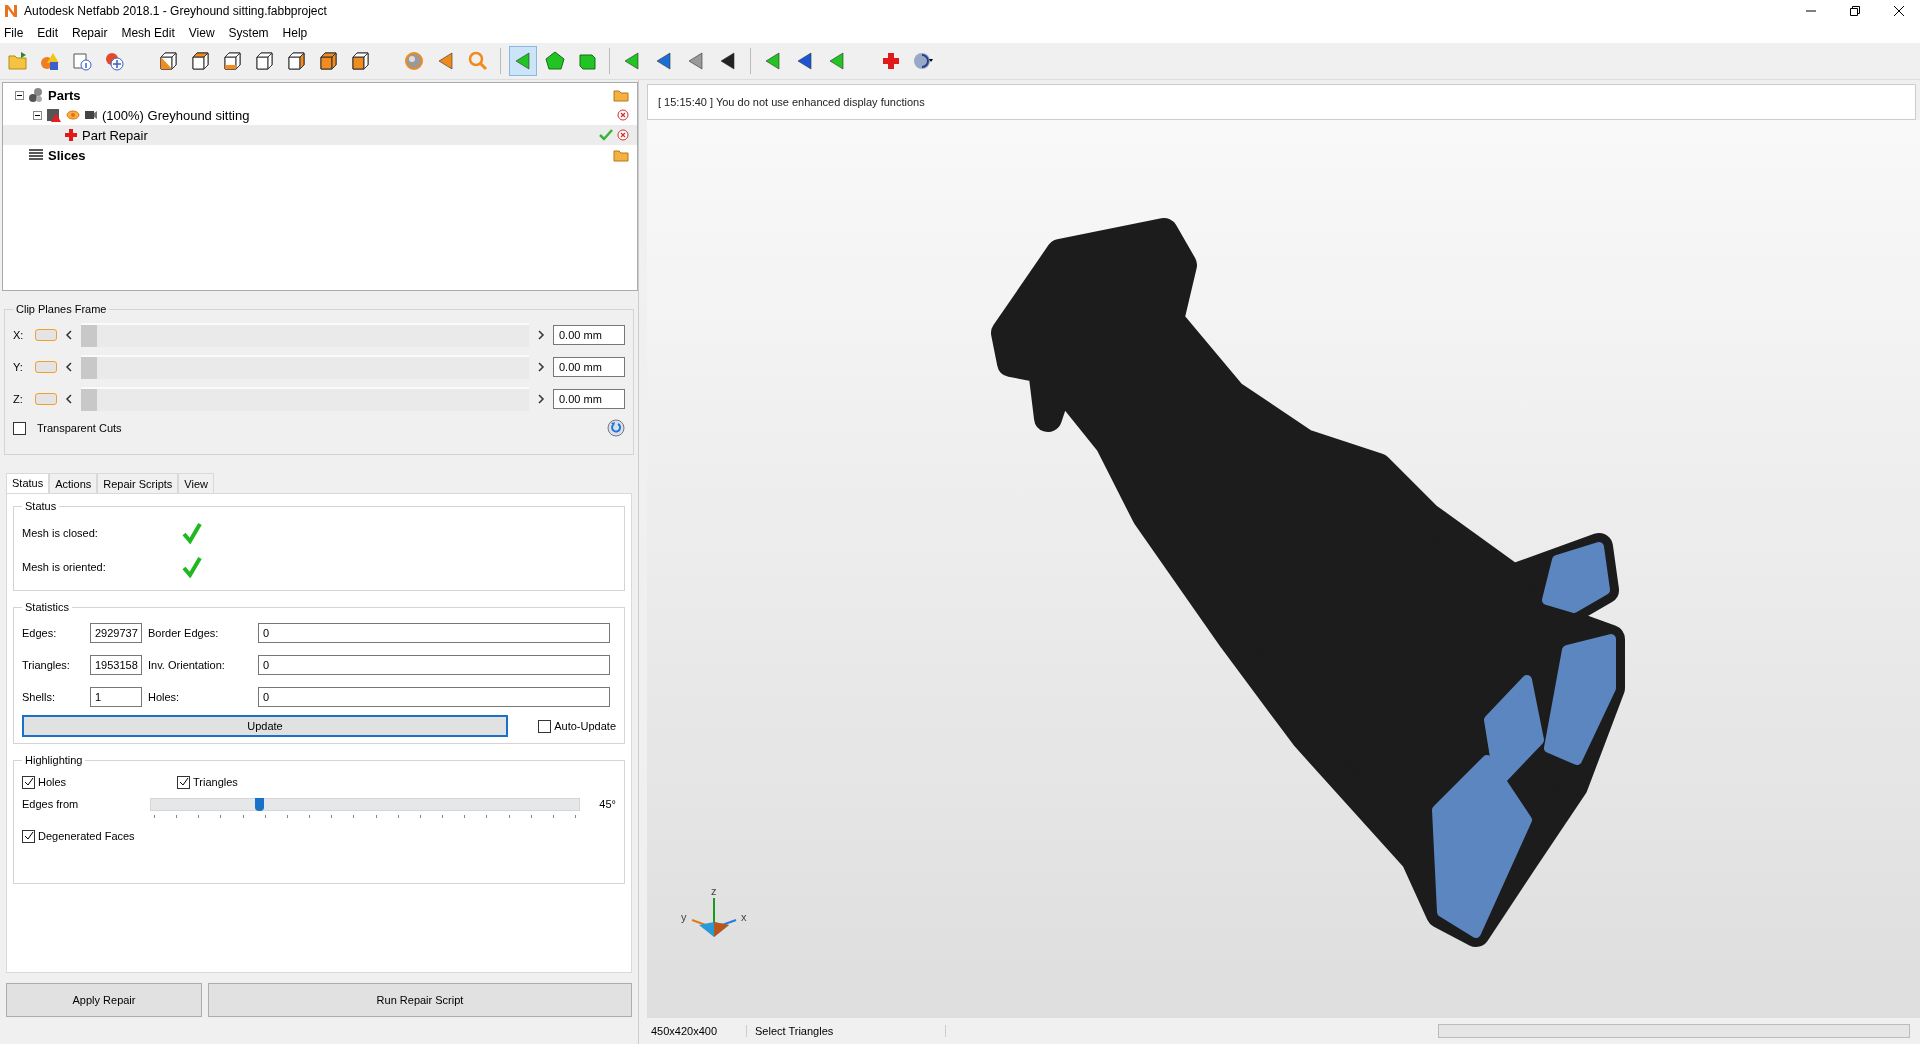 This screenshot has width=1920, height=1044. I want to click on menu-item: File, so click(14, 32).